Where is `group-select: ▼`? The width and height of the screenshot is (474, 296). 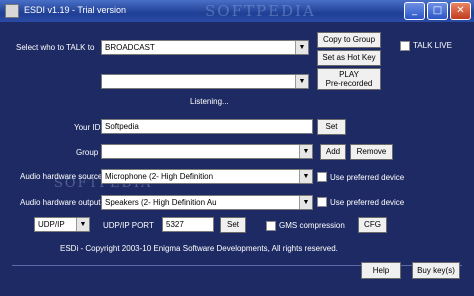 group-select: ▼ is located at coordinates (207, 151).